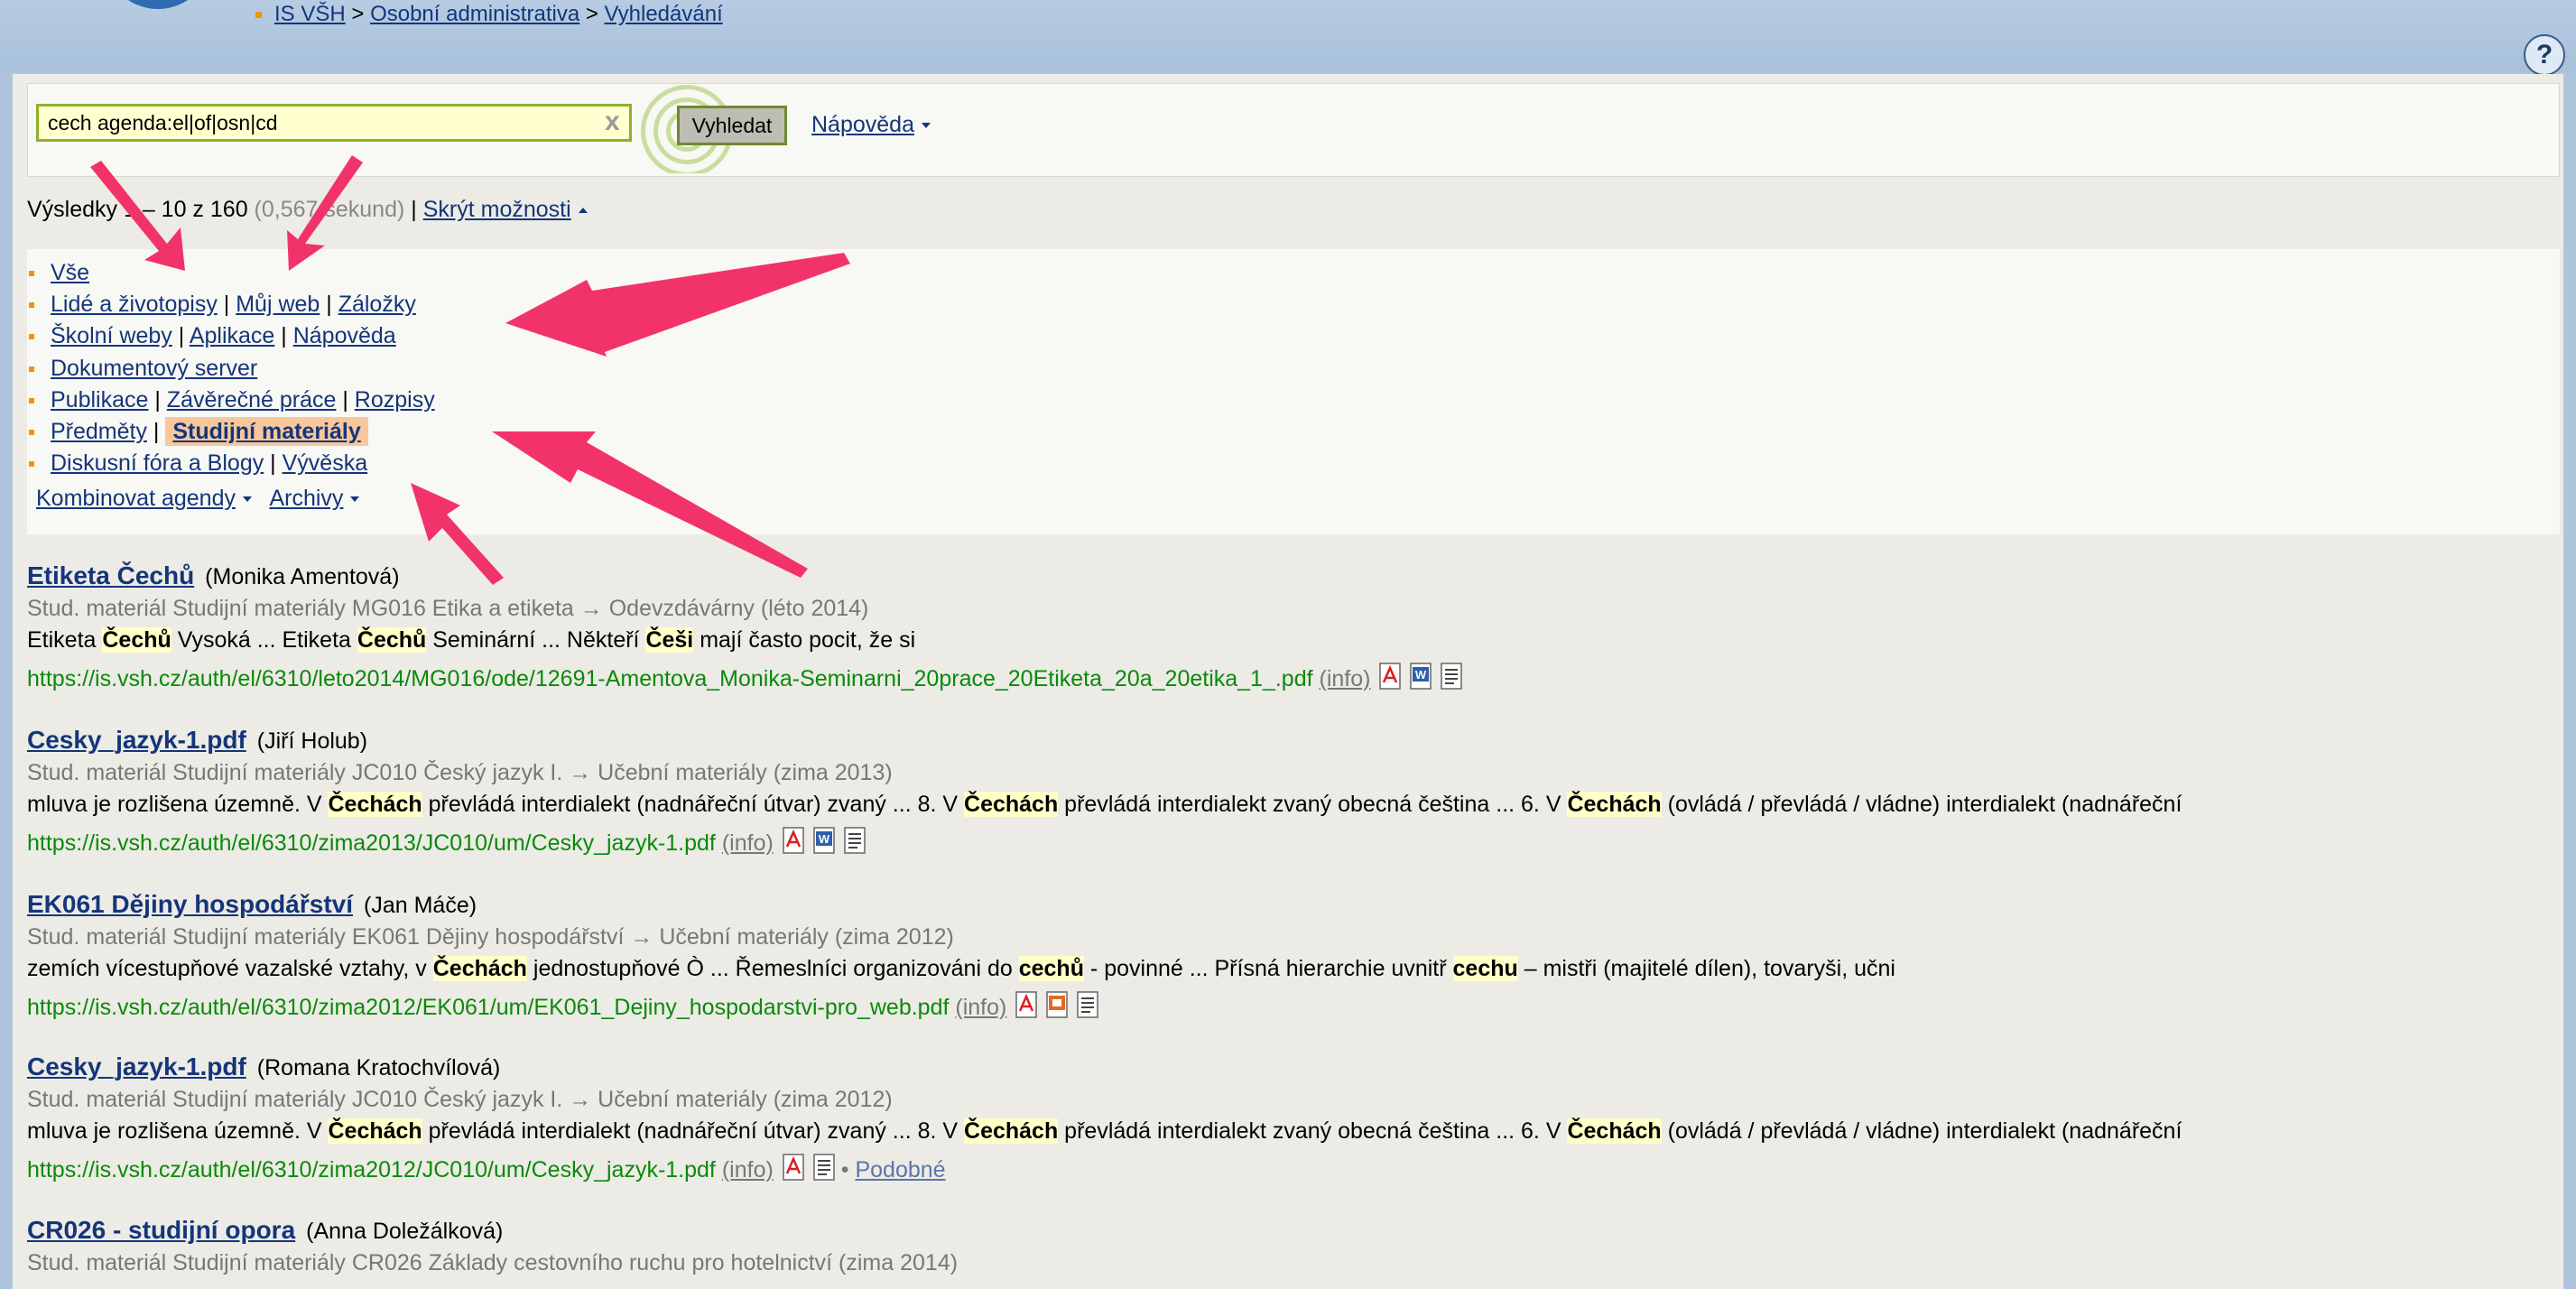  What do you see at coordinates (470, 370) in the screenshot?
I see `annotation-arrows` at bounding box center [470, 370].